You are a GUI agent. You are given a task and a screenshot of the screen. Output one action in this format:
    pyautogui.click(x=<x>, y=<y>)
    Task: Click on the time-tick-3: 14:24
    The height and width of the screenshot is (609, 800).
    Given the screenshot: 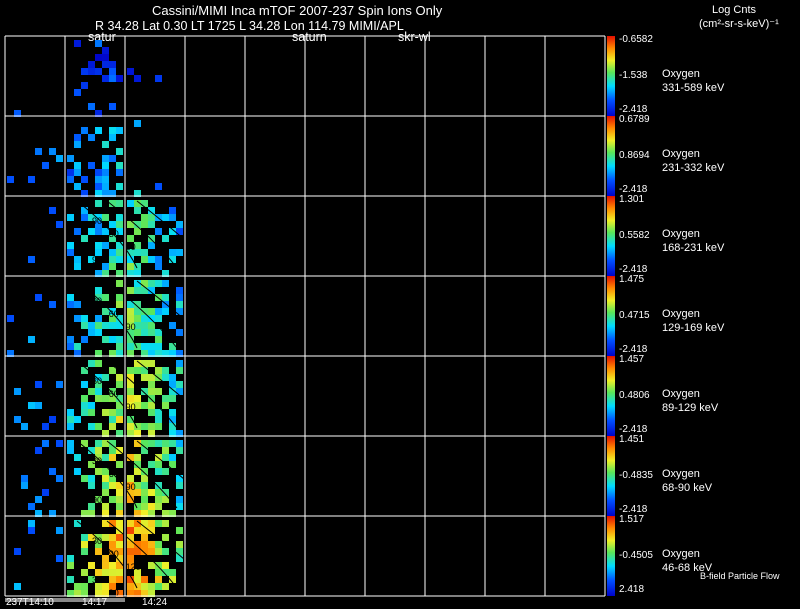 What is the action you would take?
    pyautogui.click(x=155, y=602)
    